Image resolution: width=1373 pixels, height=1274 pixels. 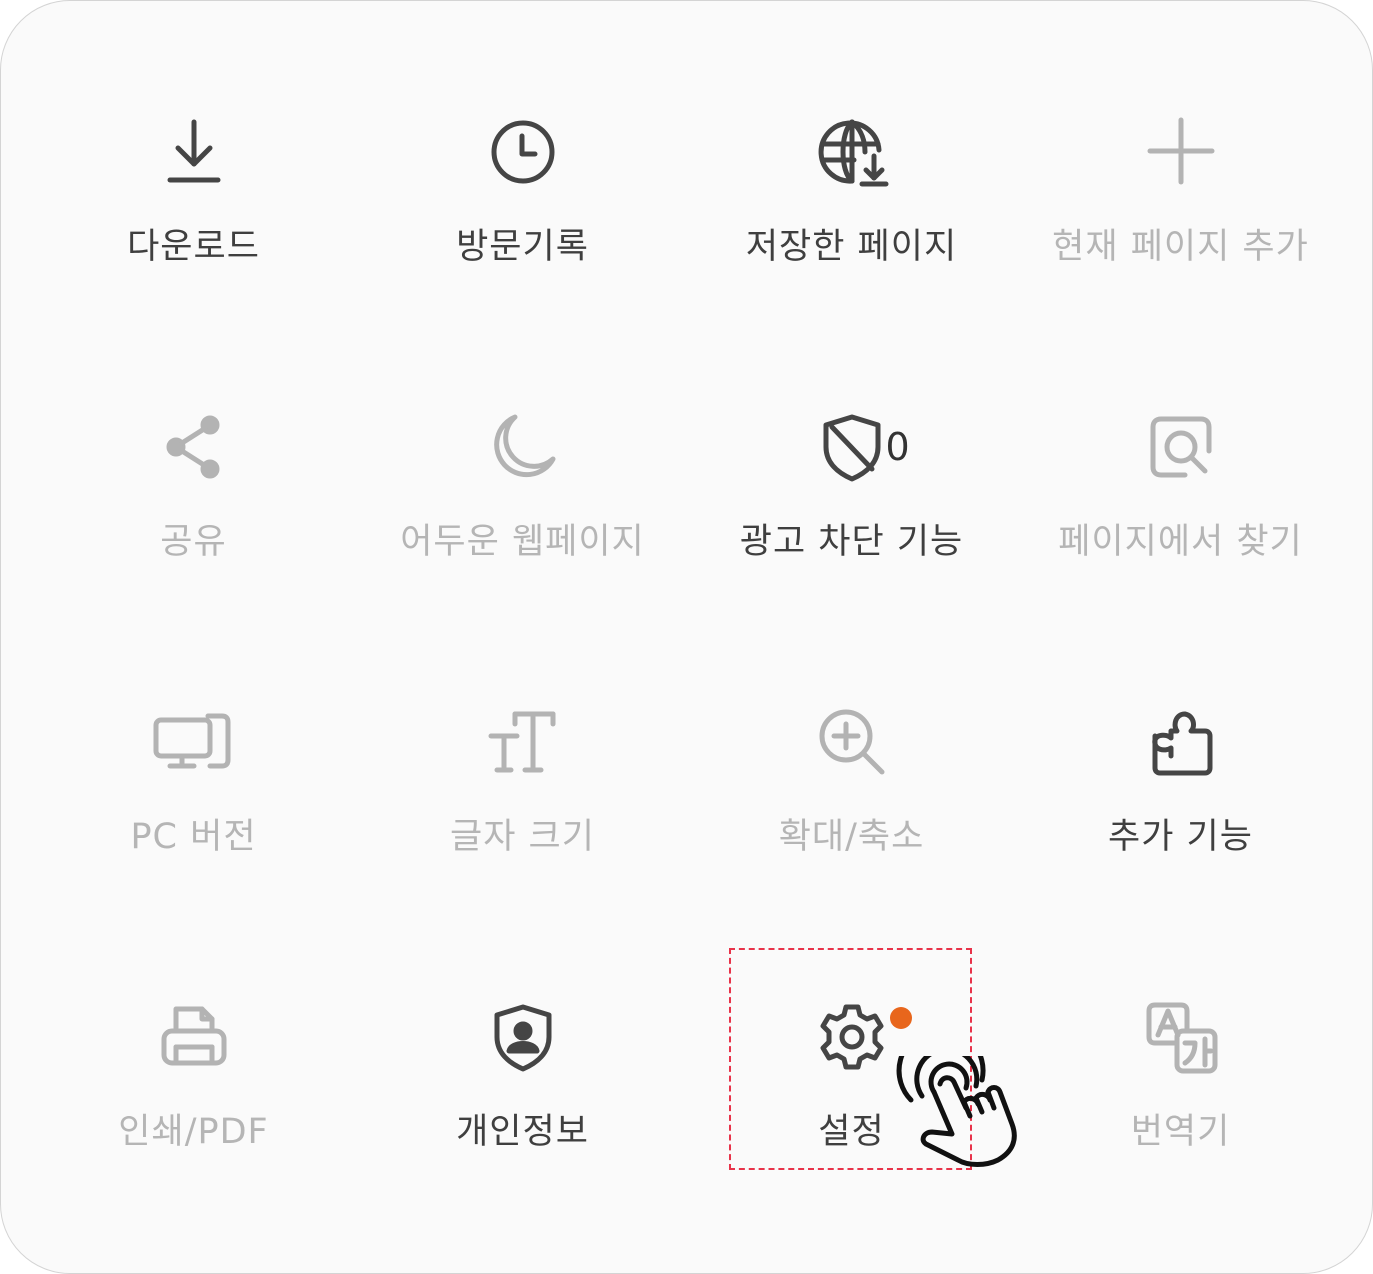 What do you see at coordinates (193, 837) in the screenshot?
I see `menu-item-label: PC 버전` at bounding box center [193, 837].